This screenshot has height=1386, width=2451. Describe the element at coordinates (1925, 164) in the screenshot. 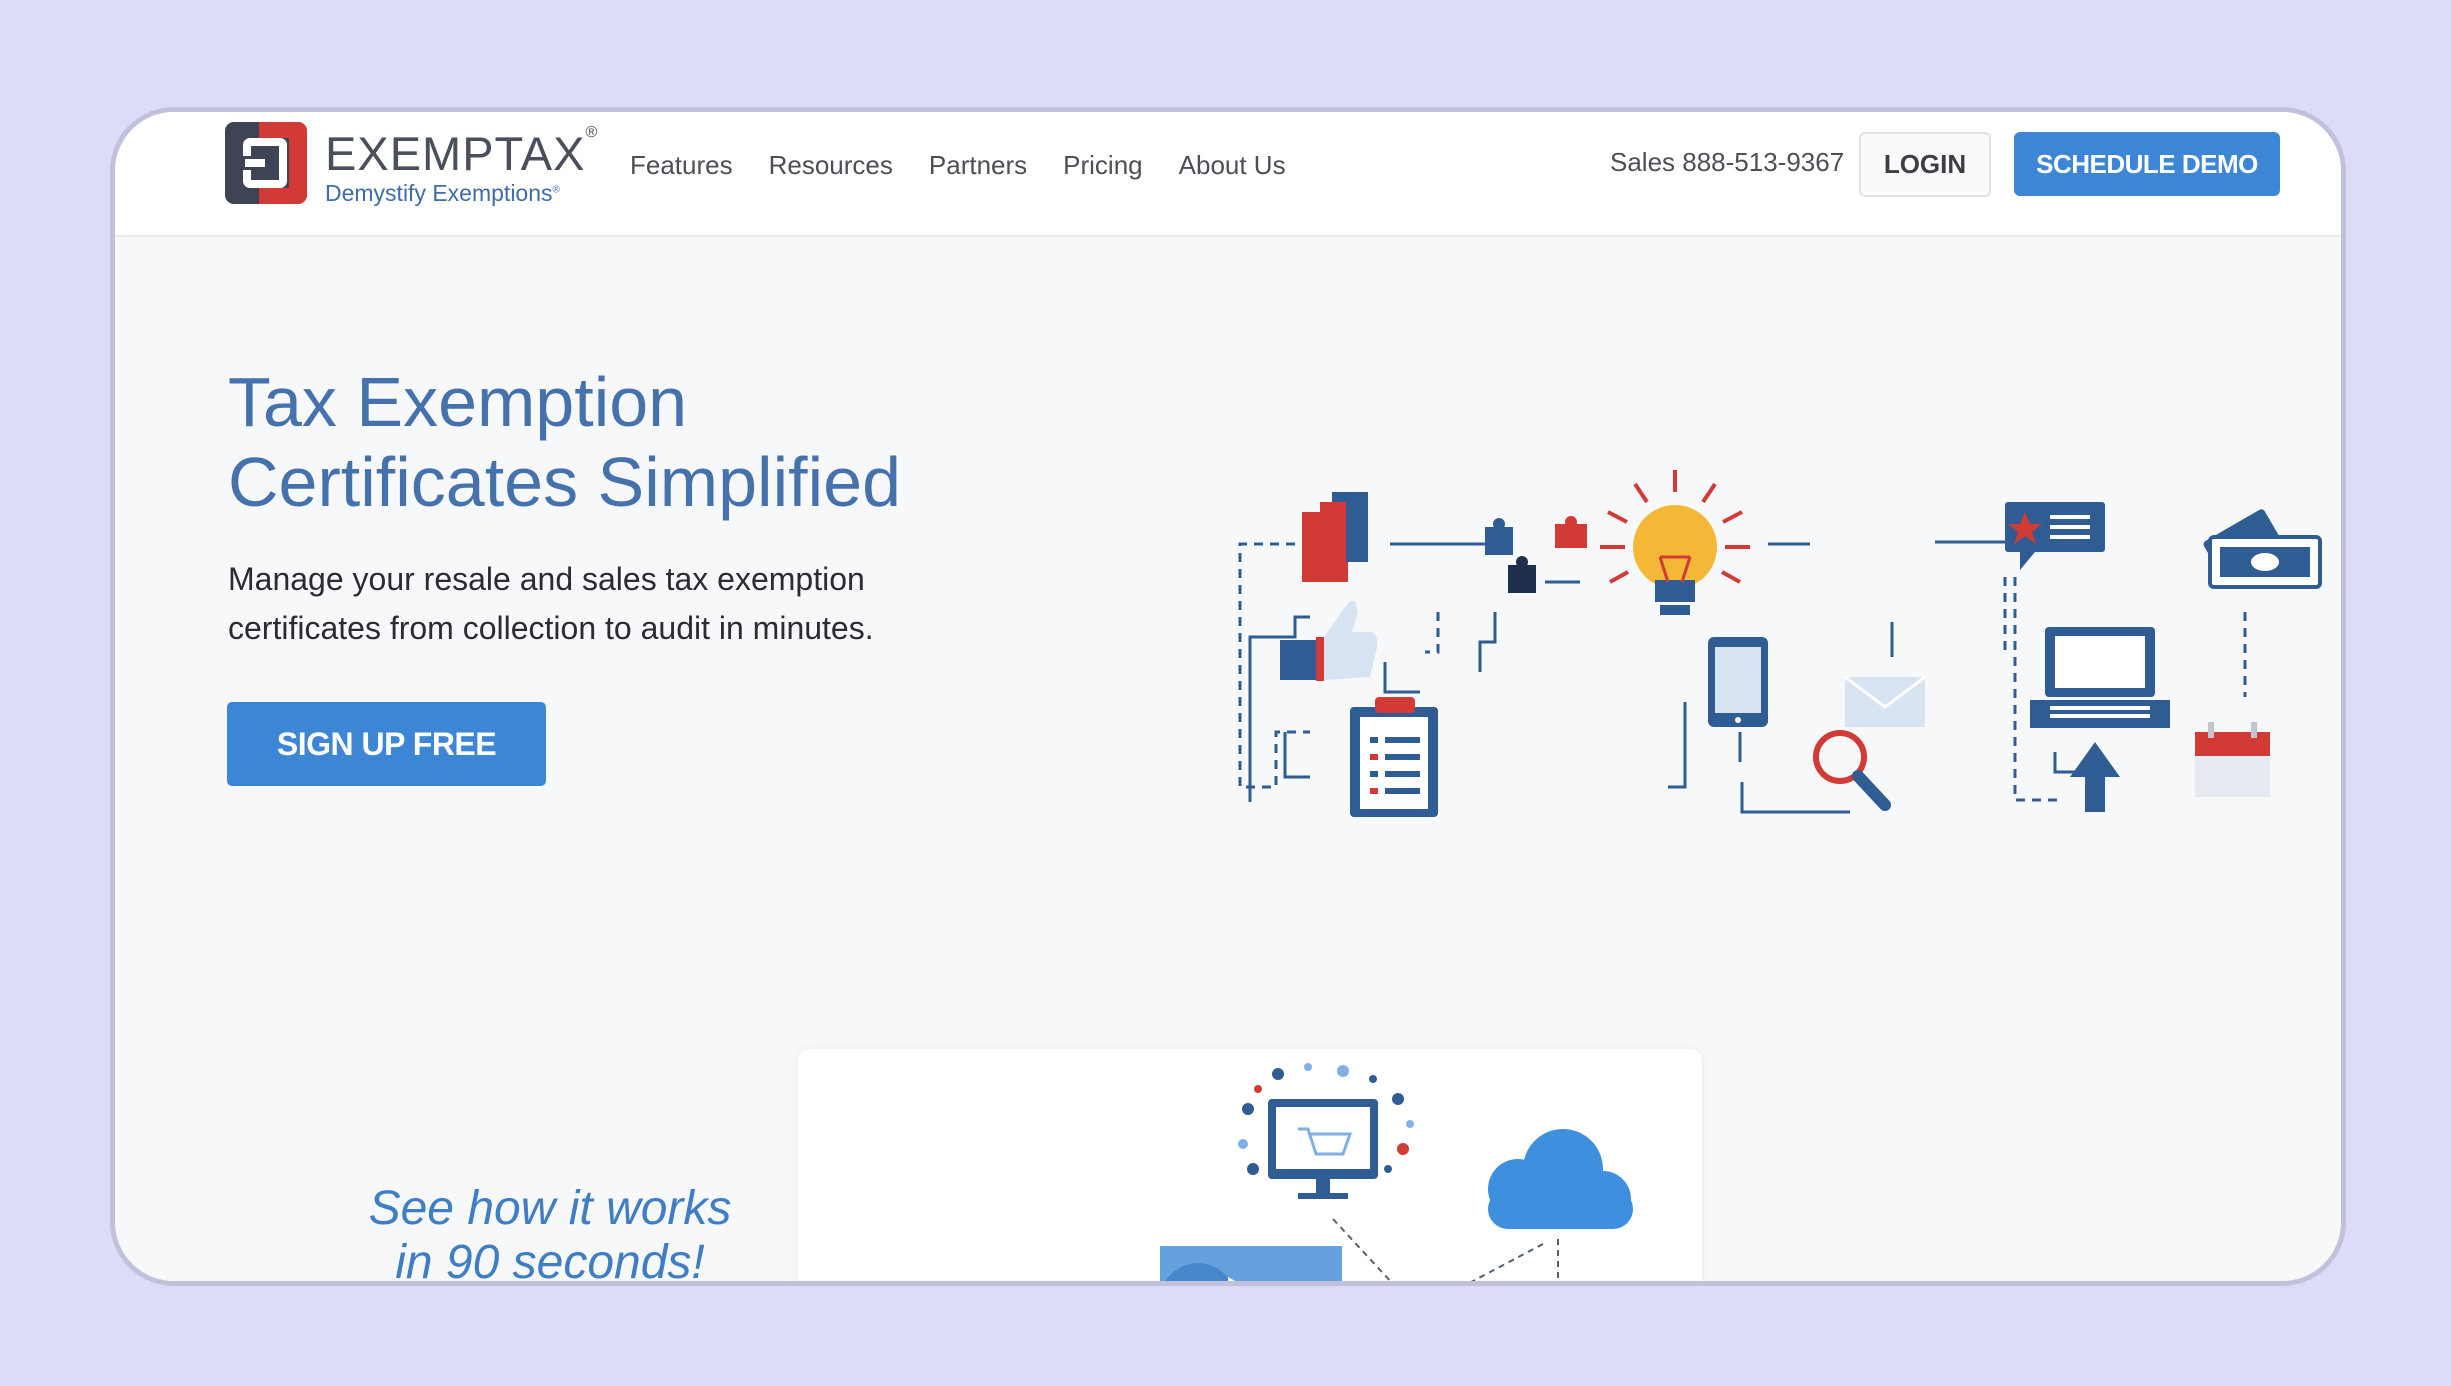

I see `login-button: LOGIN` at that location.